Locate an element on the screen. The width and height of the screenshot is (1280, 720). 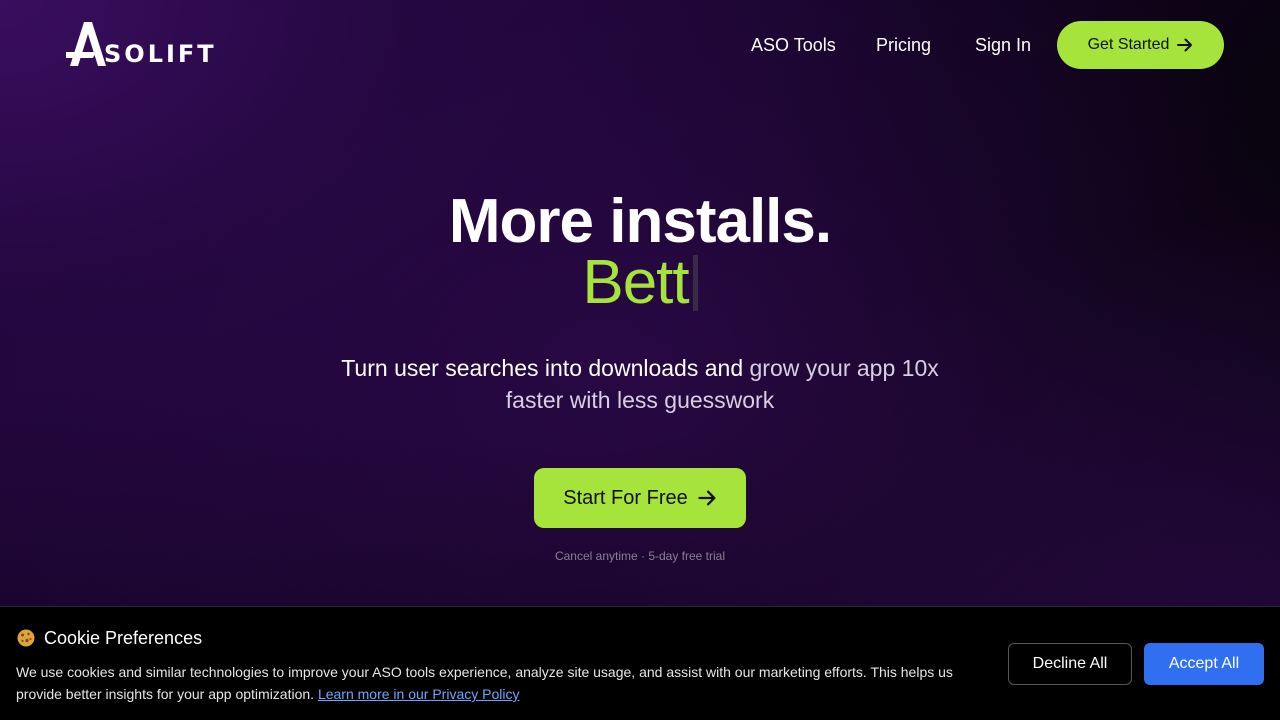
hero-typed-line: Bett is located at coordinates (640, 283).